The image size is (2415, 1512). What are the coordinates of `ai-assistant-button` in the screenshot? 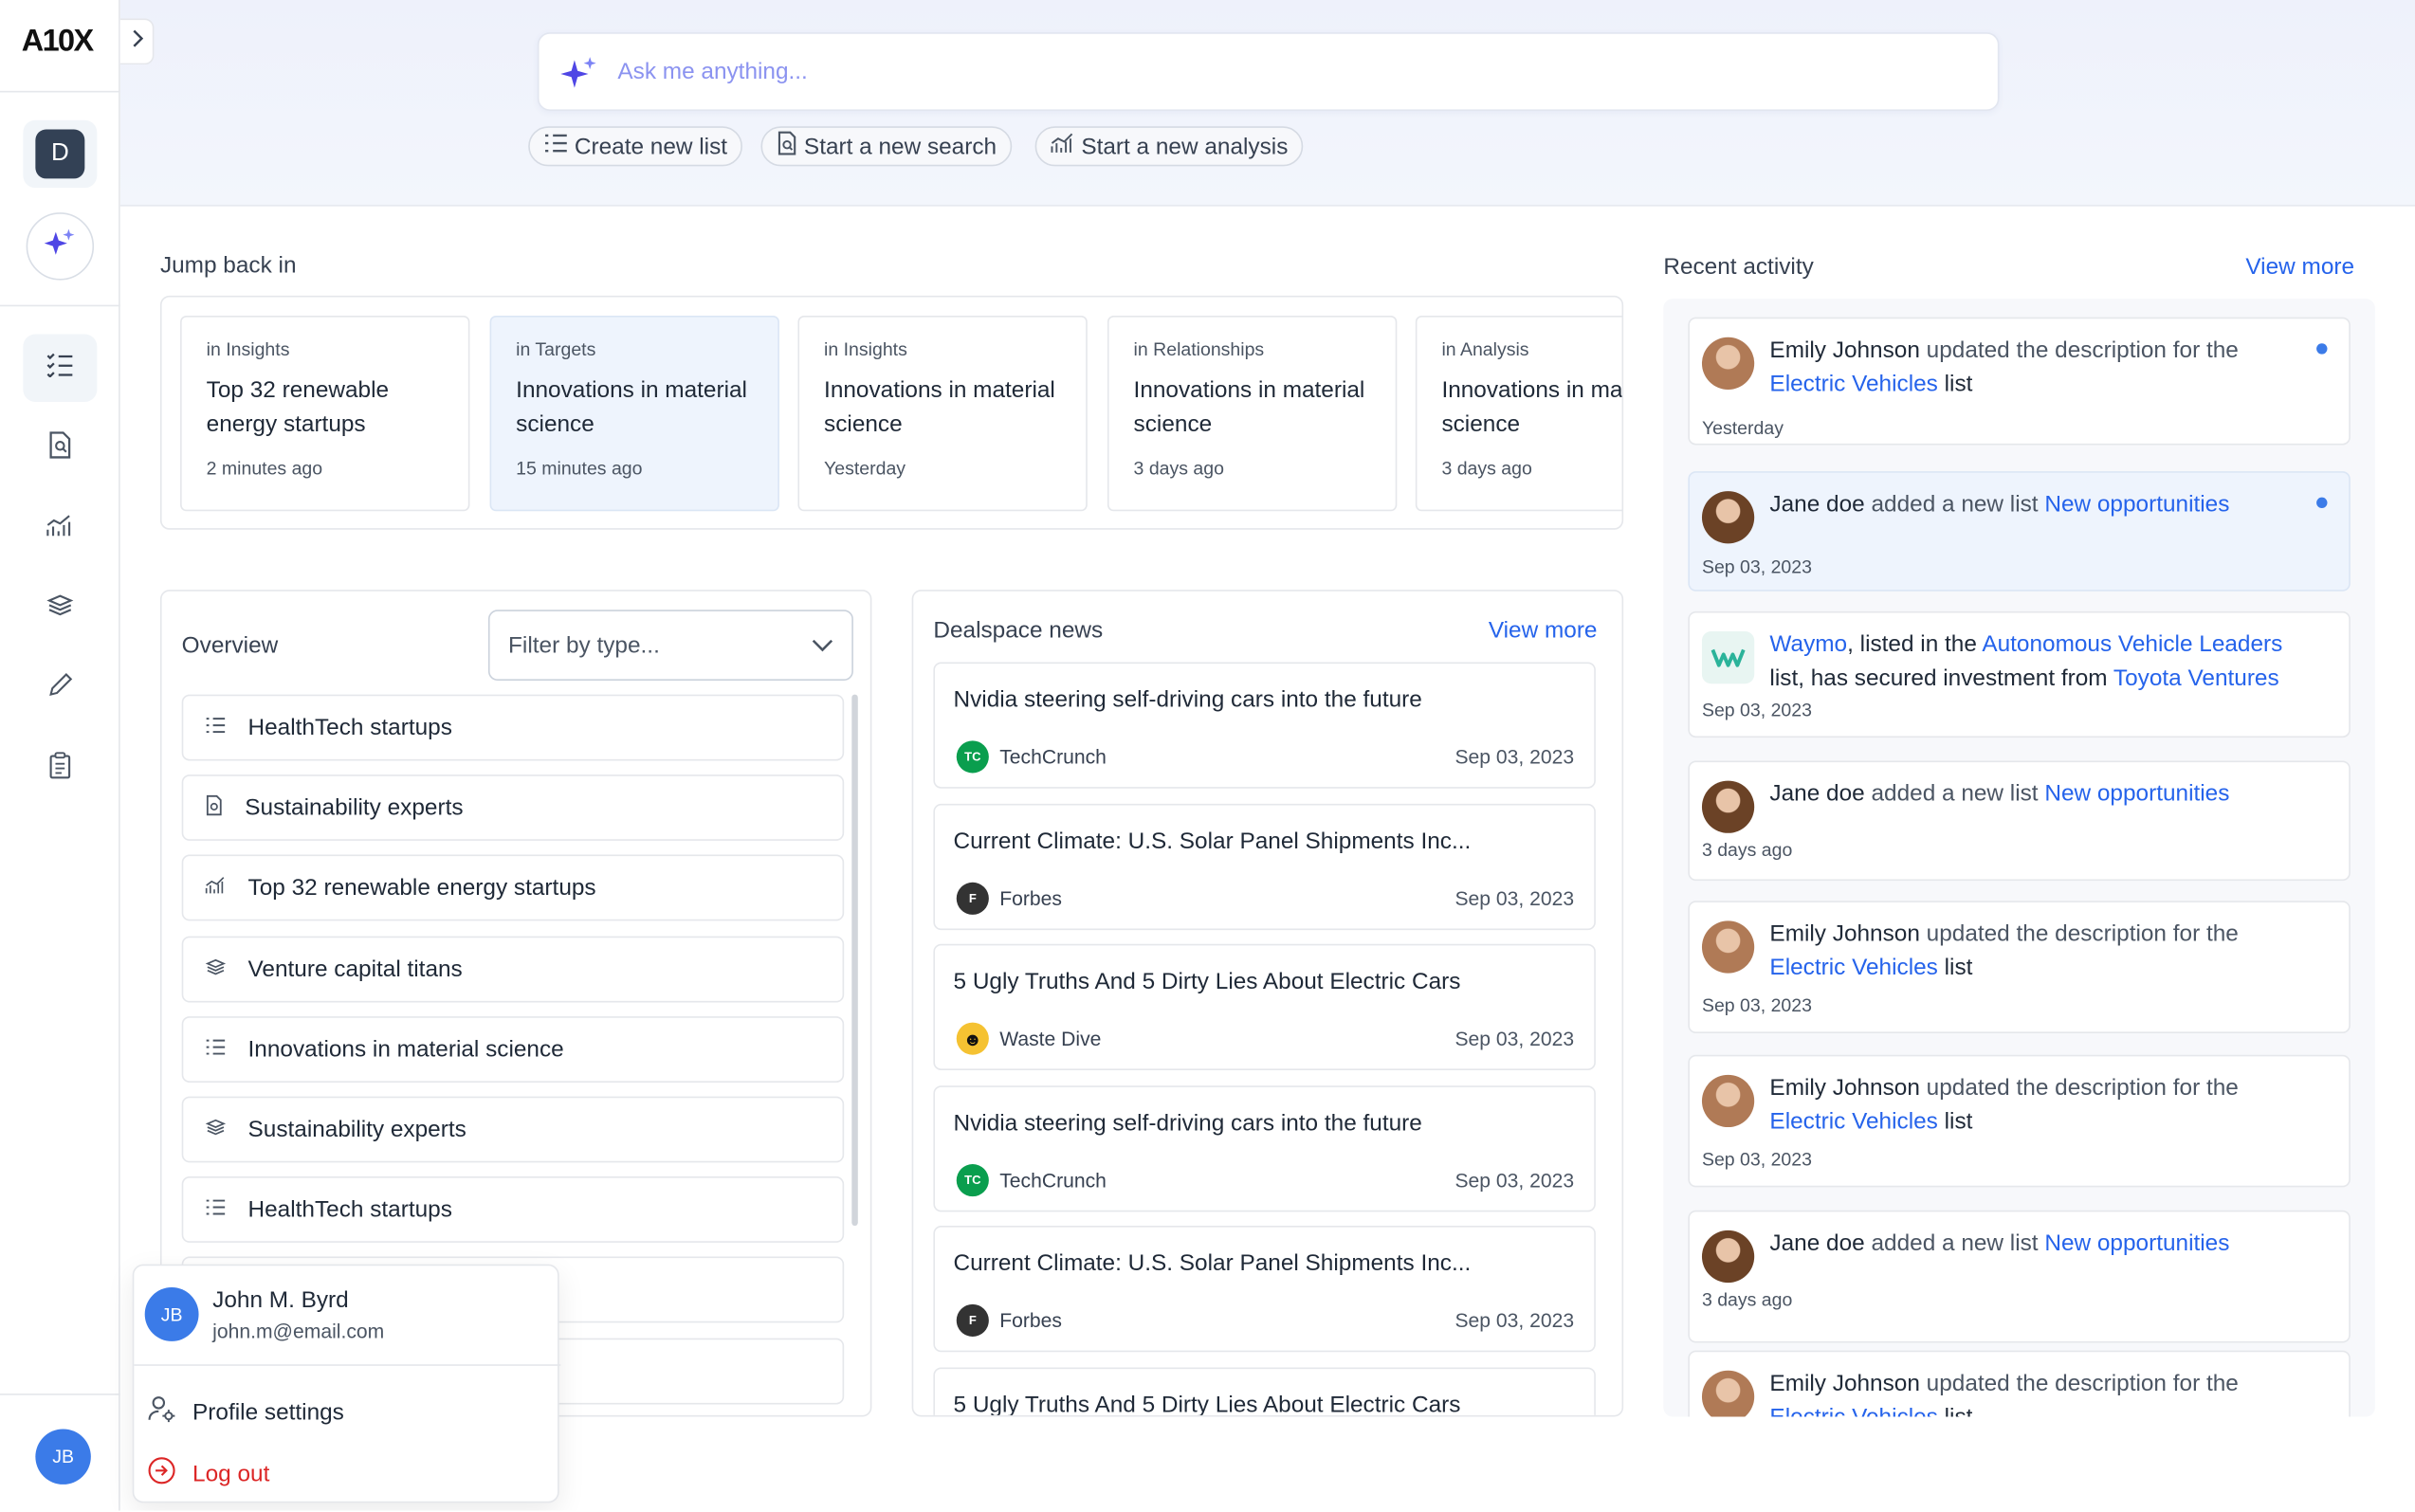 It's located at (60, 246).